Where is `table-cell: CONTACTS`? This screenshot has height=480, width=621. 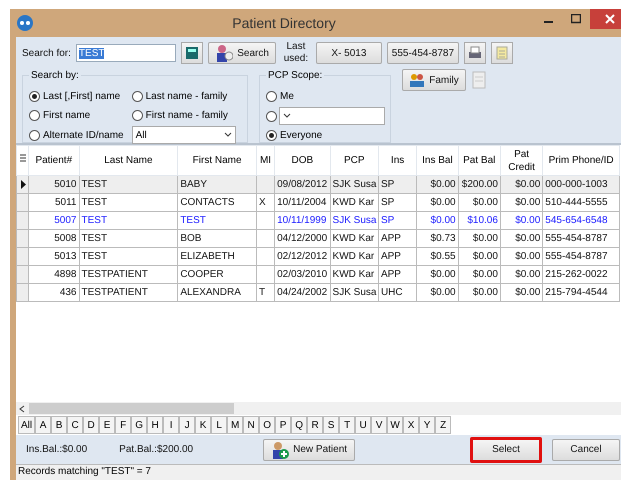 table-cell: CONTACTS is located at coordinates (217, 203).